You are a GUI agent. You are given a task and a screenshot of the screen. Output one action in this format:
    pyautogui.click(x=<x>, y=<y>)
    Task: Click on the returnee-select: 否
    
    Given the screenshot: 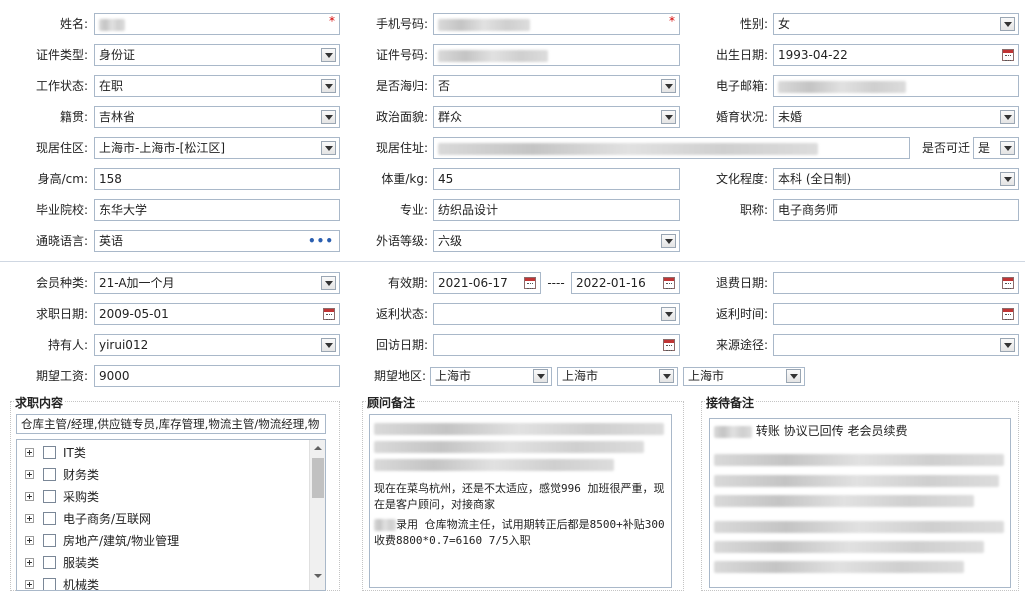 What is the action you would take?
    pyautogui.click(x=556, y=86)
    